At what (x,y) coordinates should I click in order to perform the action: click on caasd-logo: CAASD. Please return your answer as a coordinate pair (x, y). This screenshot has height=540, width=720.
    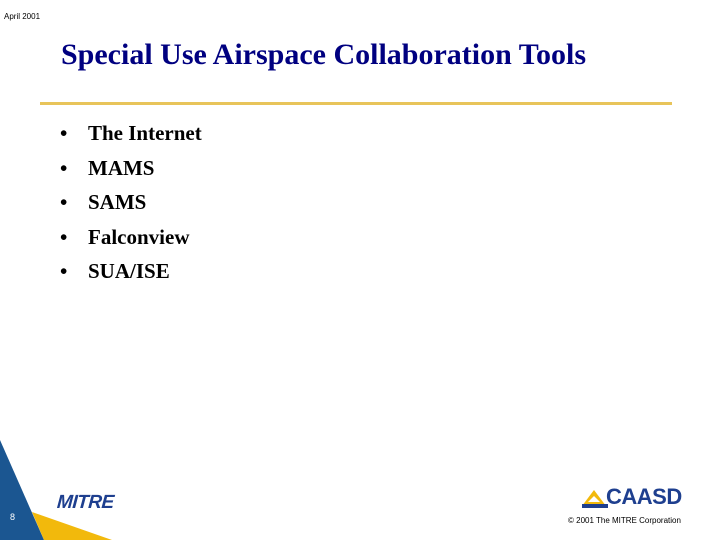
    Looking at the image, I should click on (632, 497).